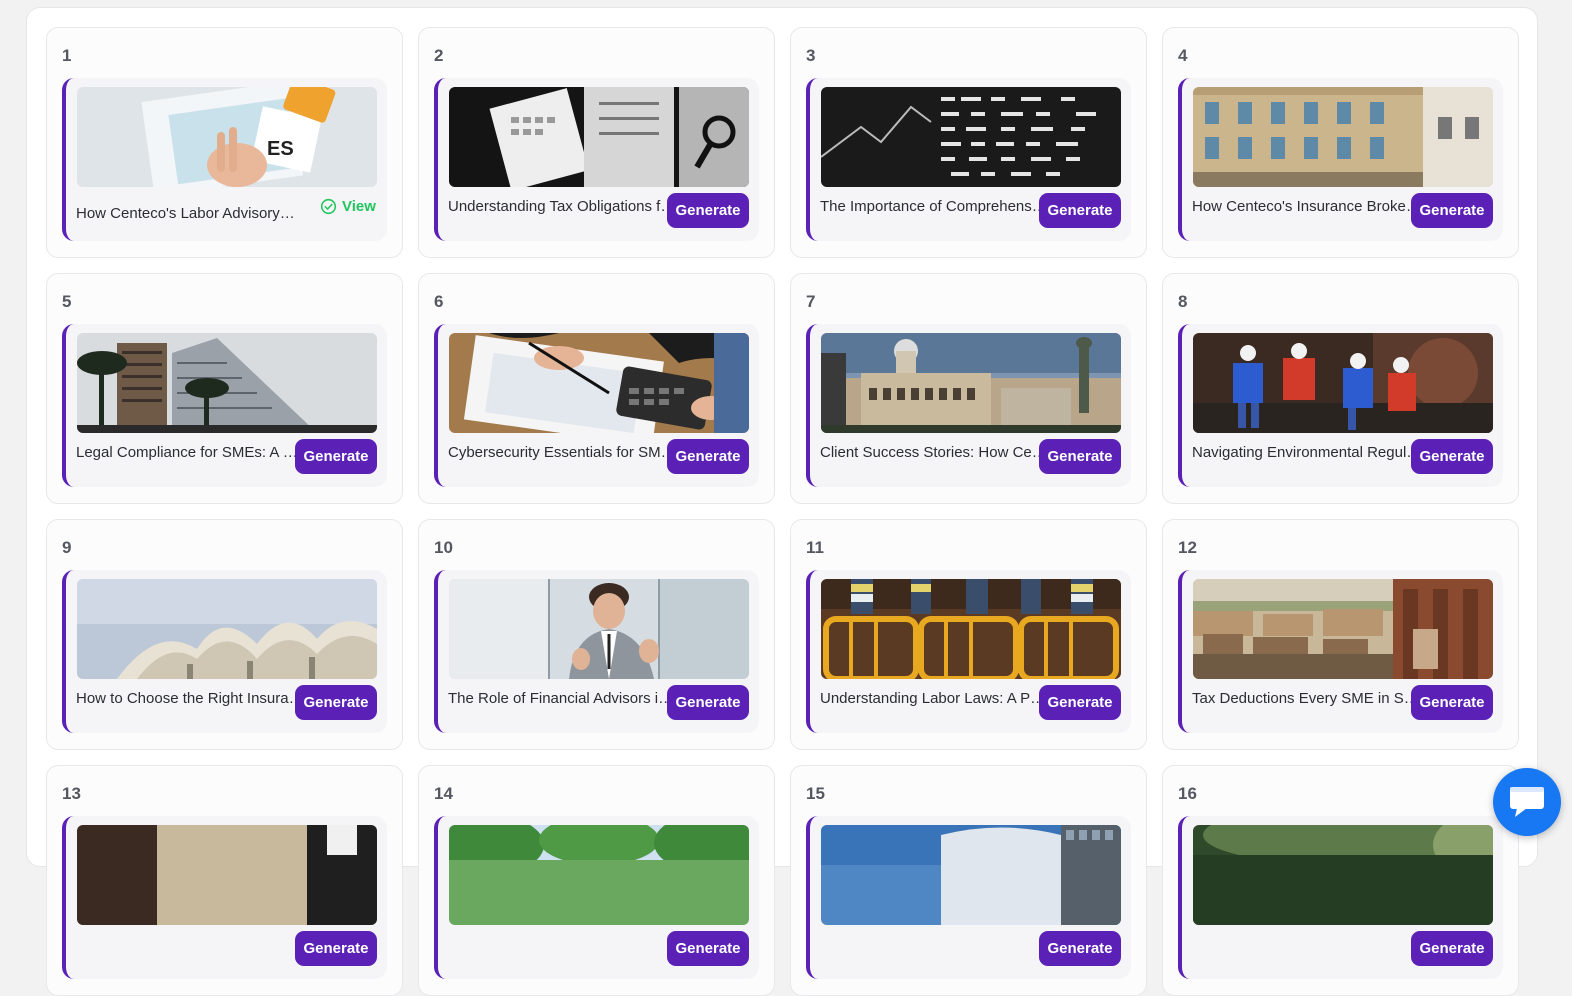 This screenshot has height=996, width=1572. I want to click on article-card: 16 Generate, so click(1340, 880).